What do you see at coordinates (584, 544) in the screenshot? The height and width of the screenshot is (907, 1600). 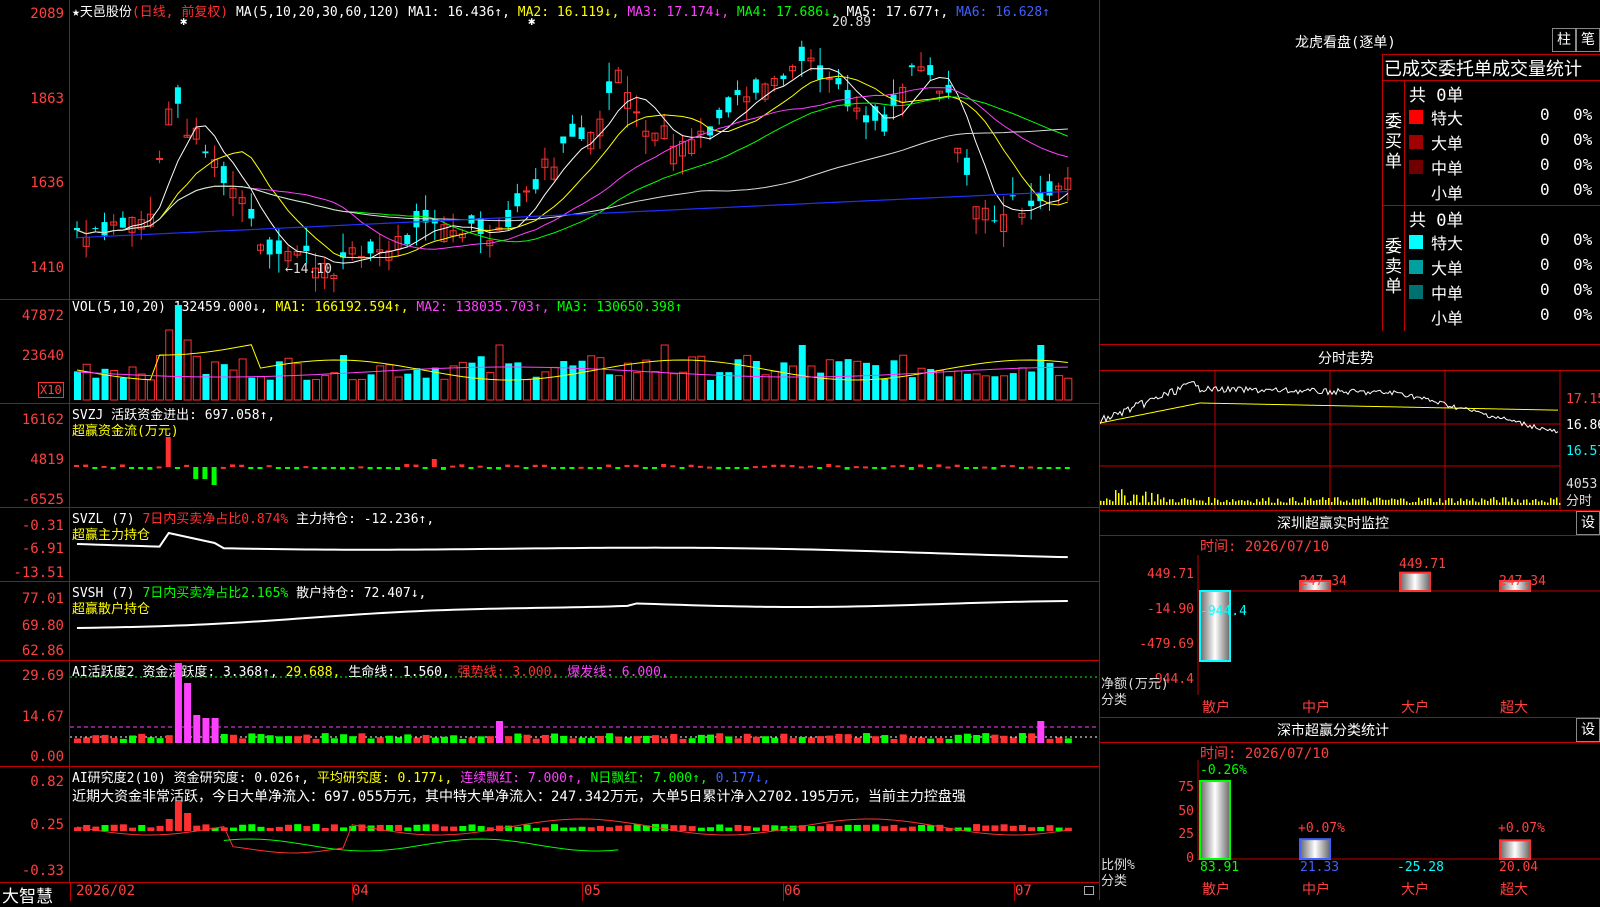 I see `svzl-canvas` at bounding box center [584, 544].